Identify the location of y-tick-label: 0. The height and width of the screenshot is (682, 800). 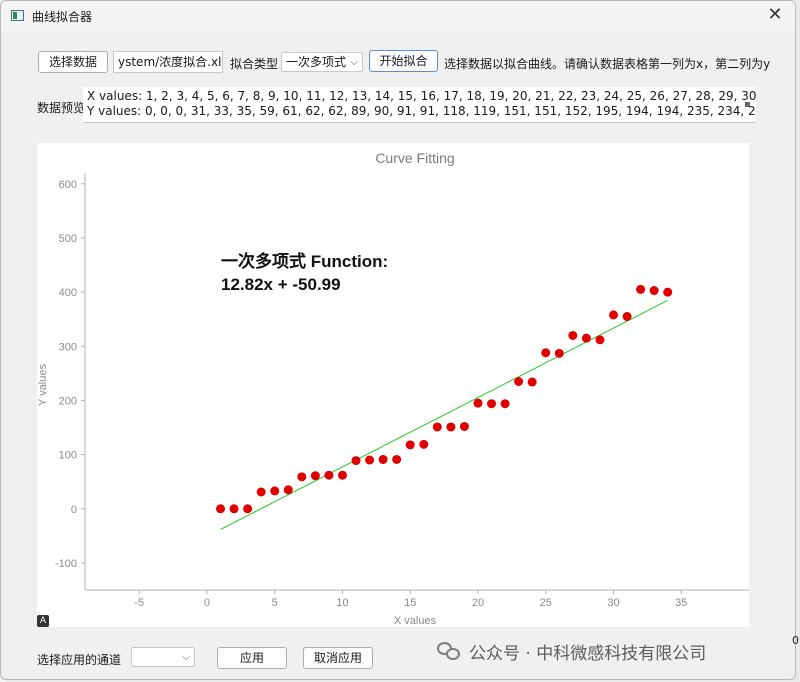
(74, 510).